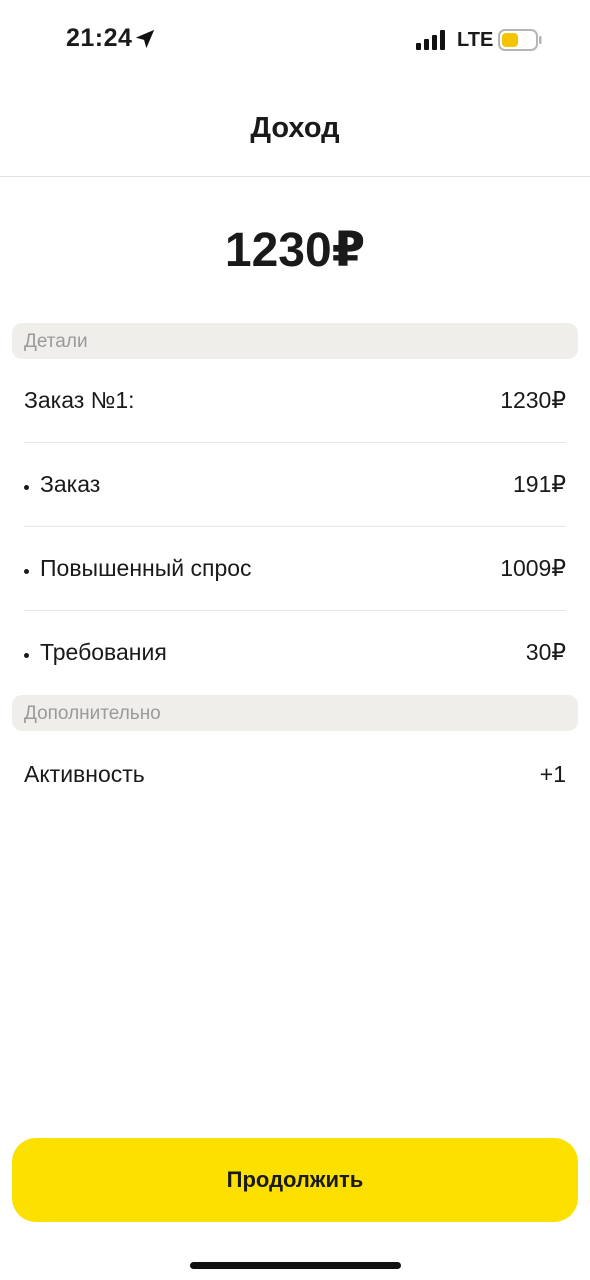  What do you see at coordinates (533, 400) in the screenshot?
I see `row-value: 1230₽` at bounding box center [533, 400].